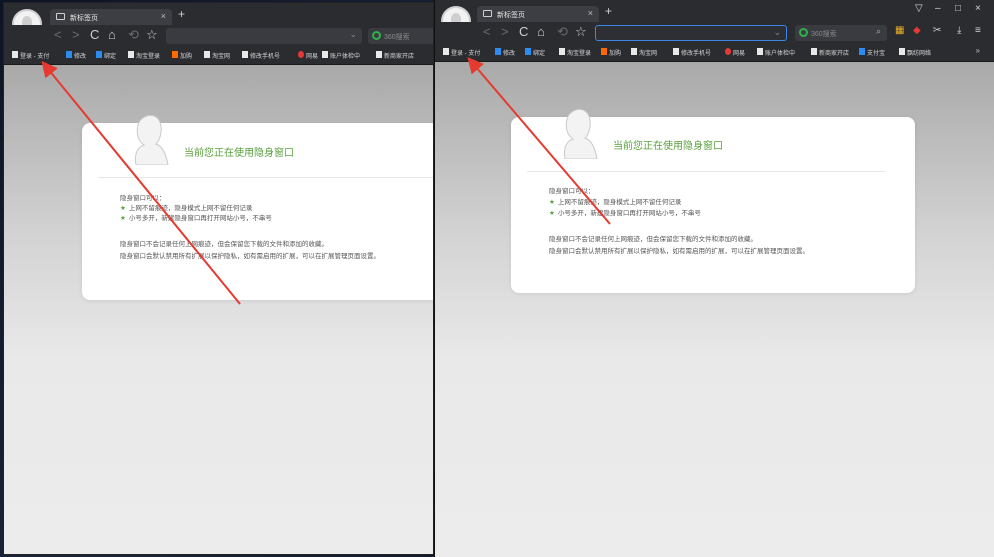 The width and height of the screenshot is (994, 557). I want to click on bookmark-item: 支付宝, so click(872, 52).